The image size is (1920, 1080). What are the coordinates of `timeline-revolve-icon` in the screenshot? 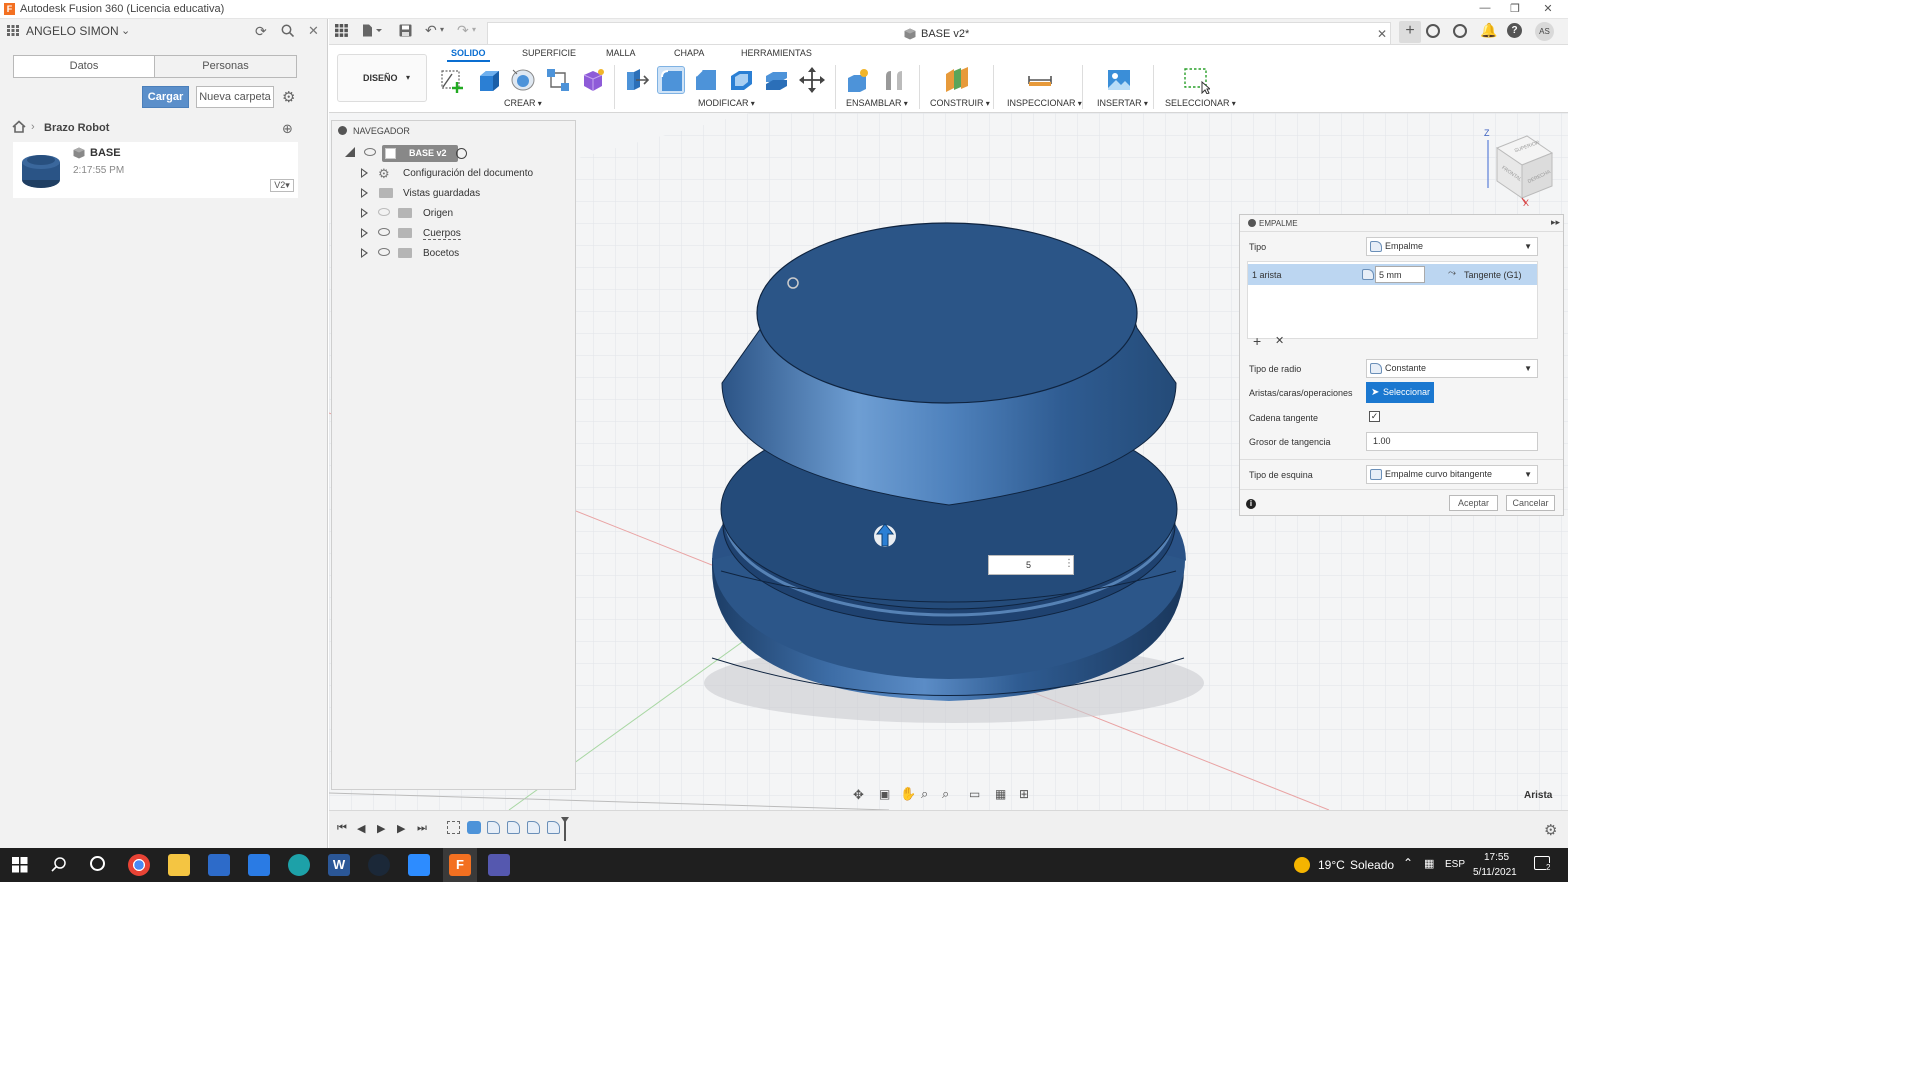 It's located at (474, 827).